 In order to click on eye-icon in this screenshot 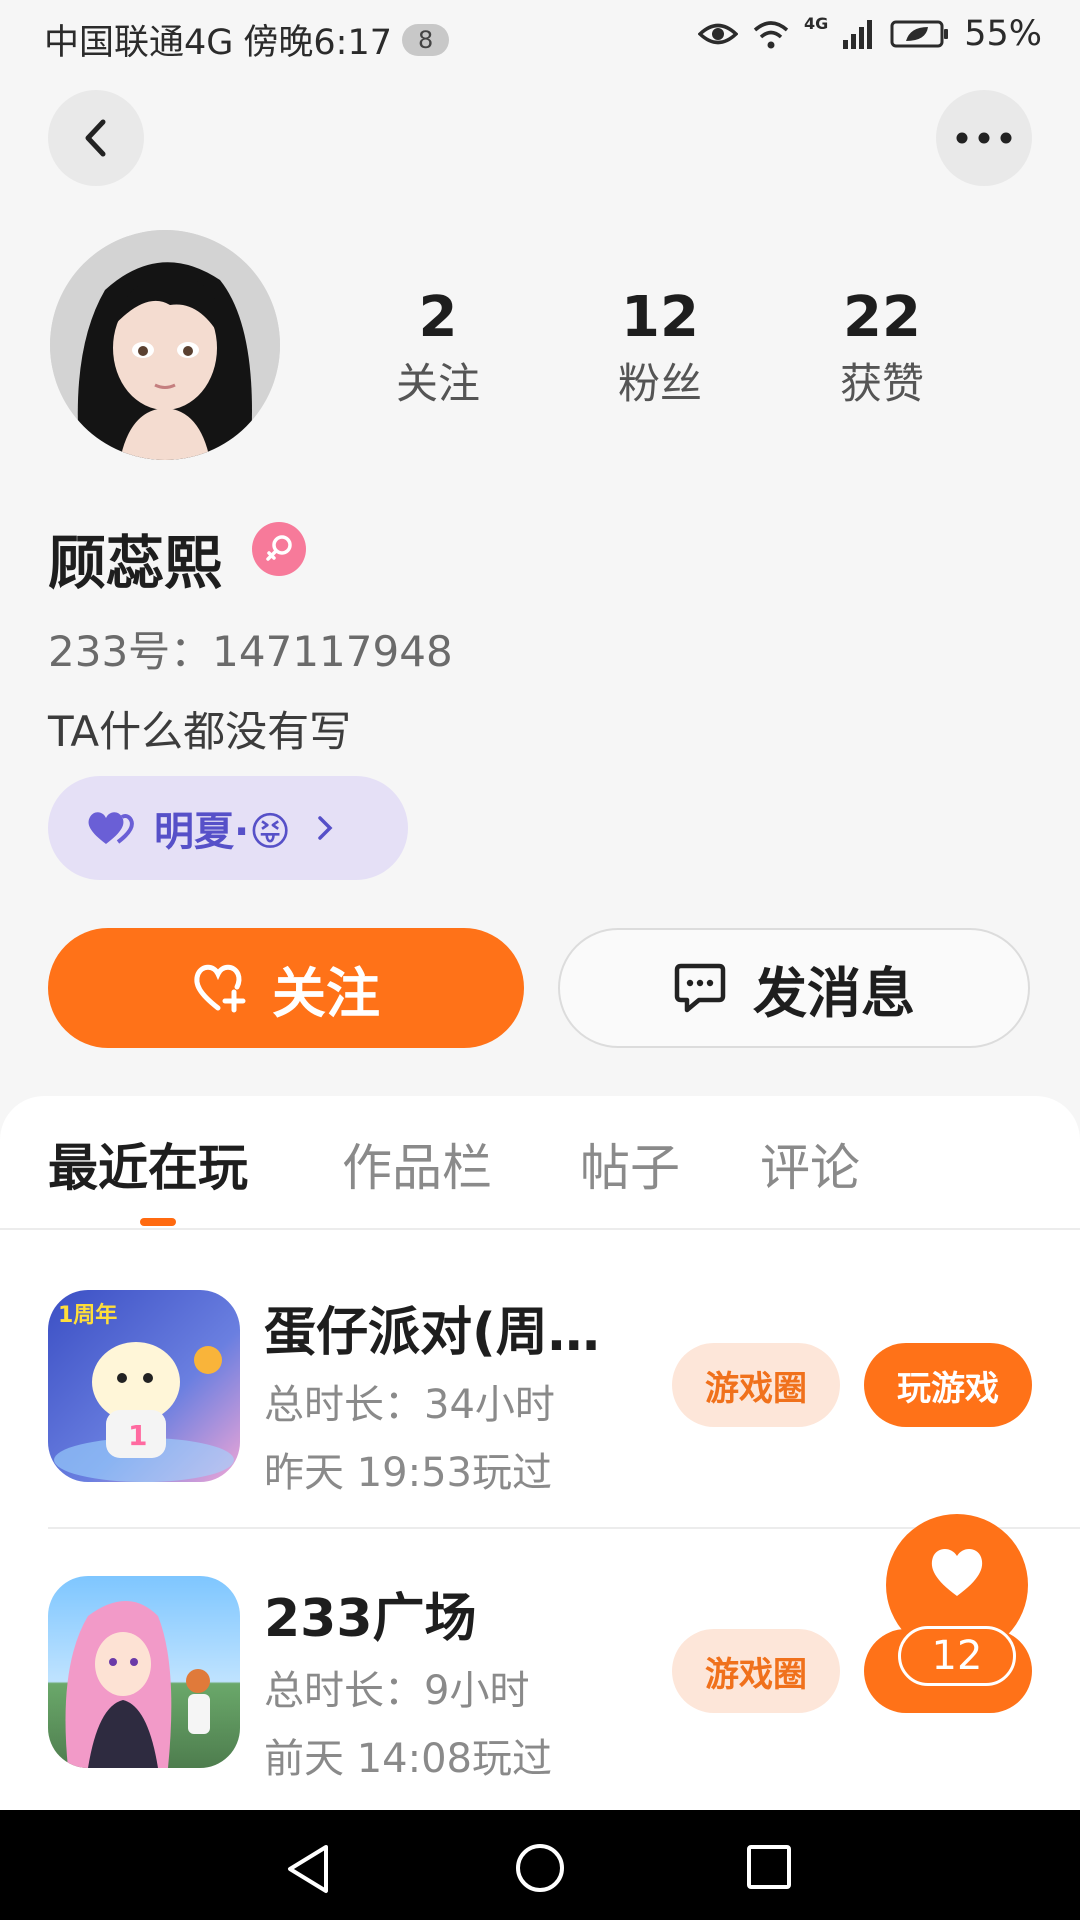, I will do `click(717, 34)`.